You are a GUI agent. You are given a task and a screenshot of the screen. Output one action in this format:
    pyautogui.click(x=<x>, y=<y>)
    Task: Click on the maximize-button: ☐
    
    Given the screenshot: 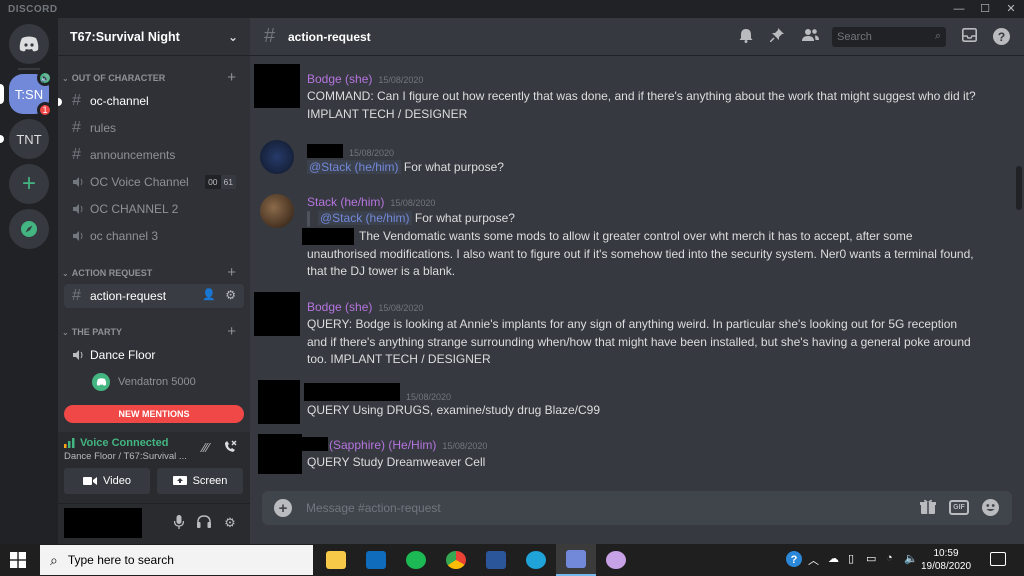 What is the action you would take?
    pyautogui.click(x=985, y=9)
    